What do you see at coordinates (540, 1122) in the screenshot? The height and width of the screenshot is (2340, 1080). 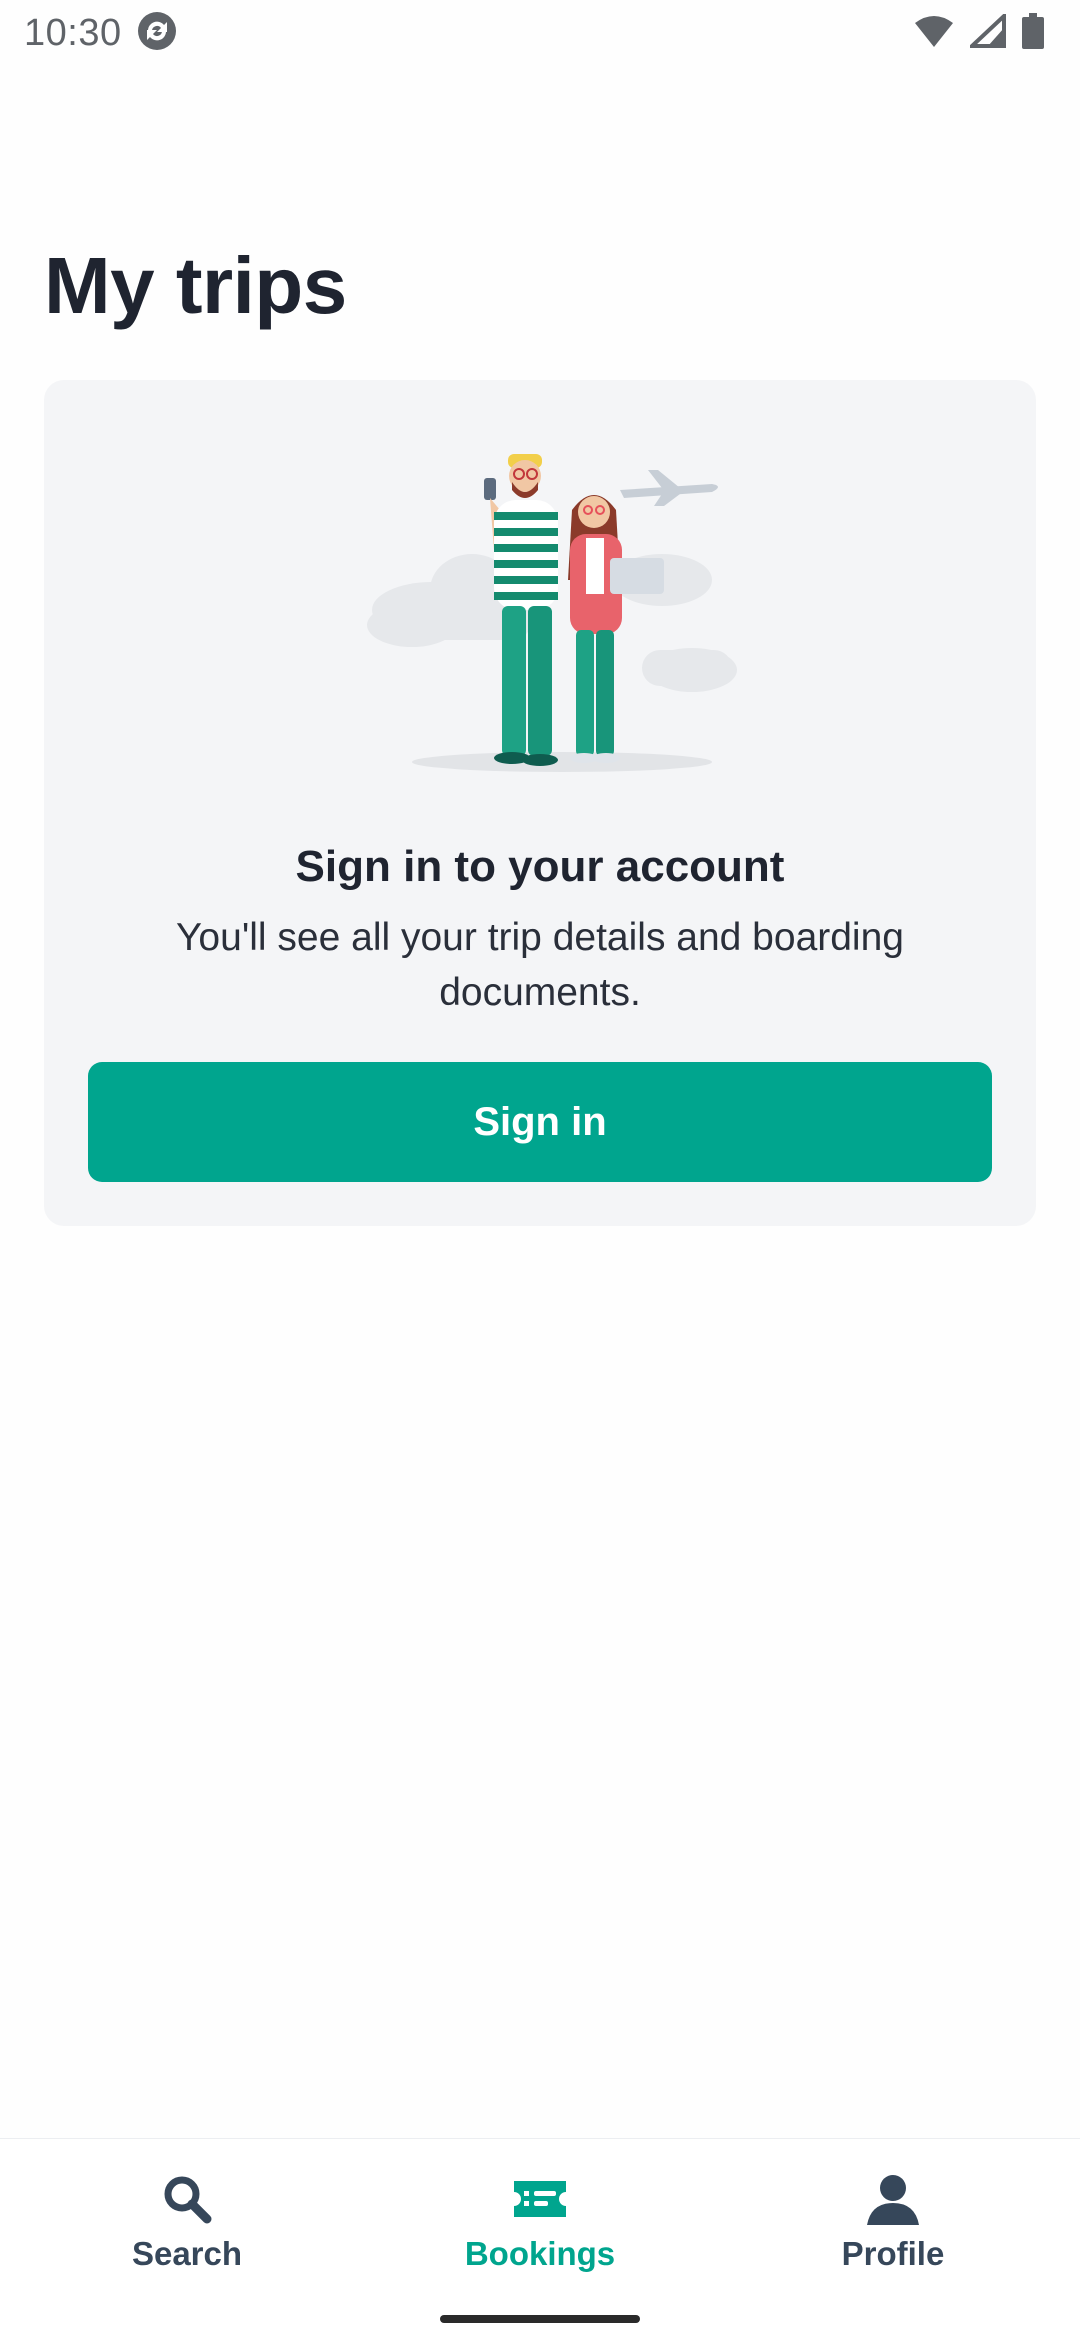 I see `sign-in-button: Sign in` at bounding box center [540, 1122].